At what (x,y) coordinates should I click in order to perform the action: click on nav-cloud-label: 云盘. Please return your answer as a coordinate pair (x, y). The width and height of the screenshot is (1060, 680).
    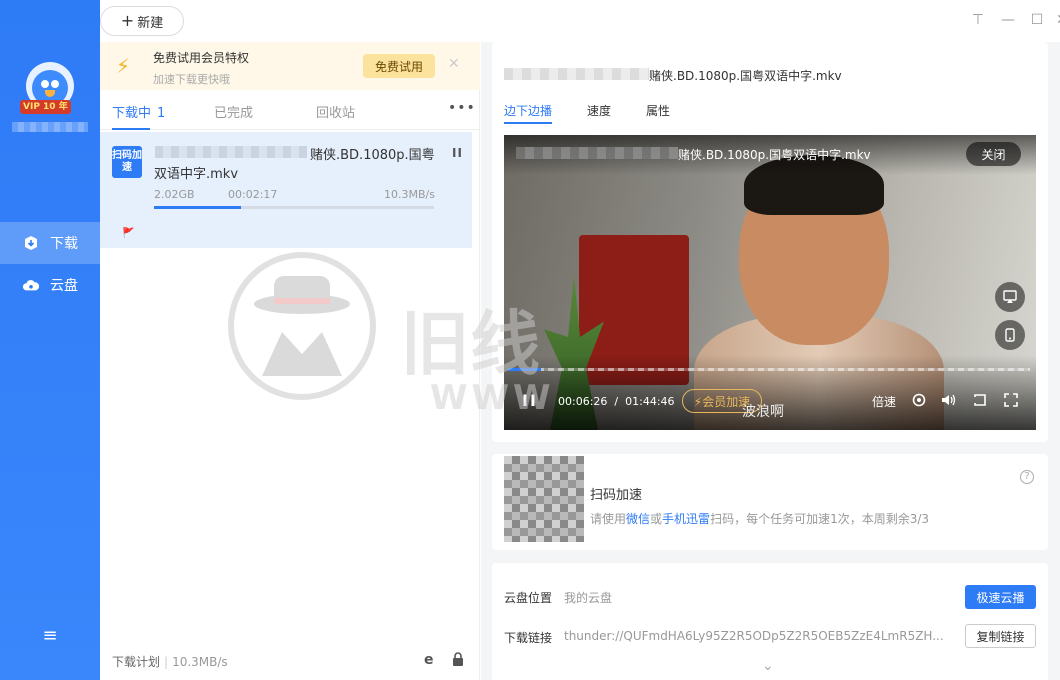
    Looking at the image, I should click on (64, 286).